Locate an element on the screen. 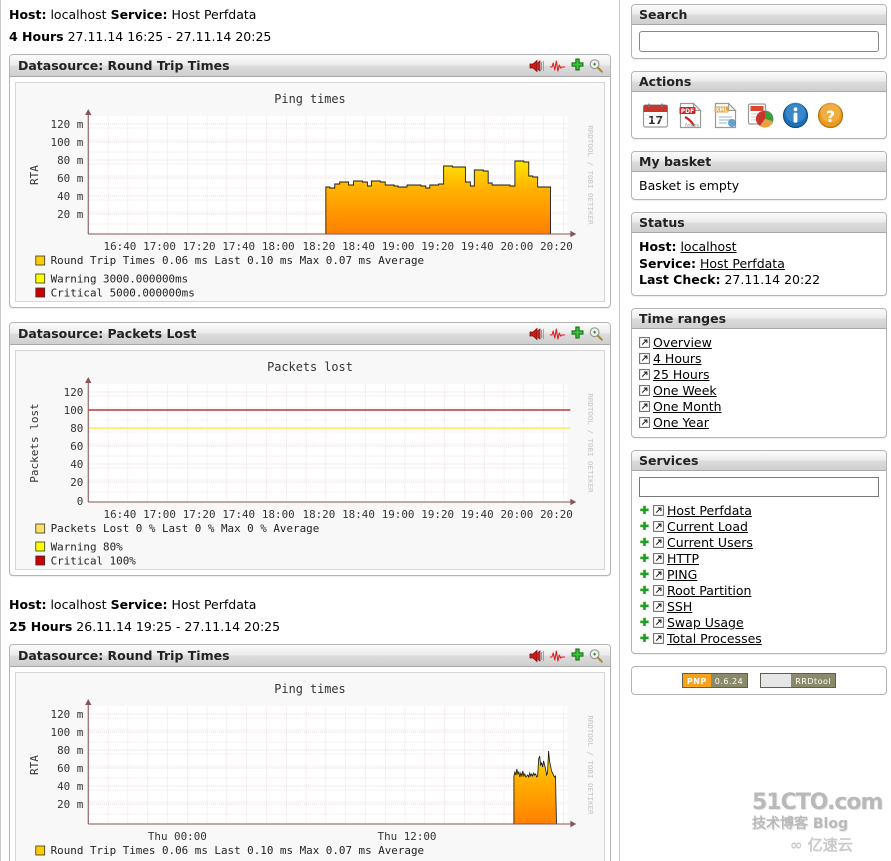 The width and height of the screenshot is (891, 861). service-link: PING is located at coordinates (682, 574).